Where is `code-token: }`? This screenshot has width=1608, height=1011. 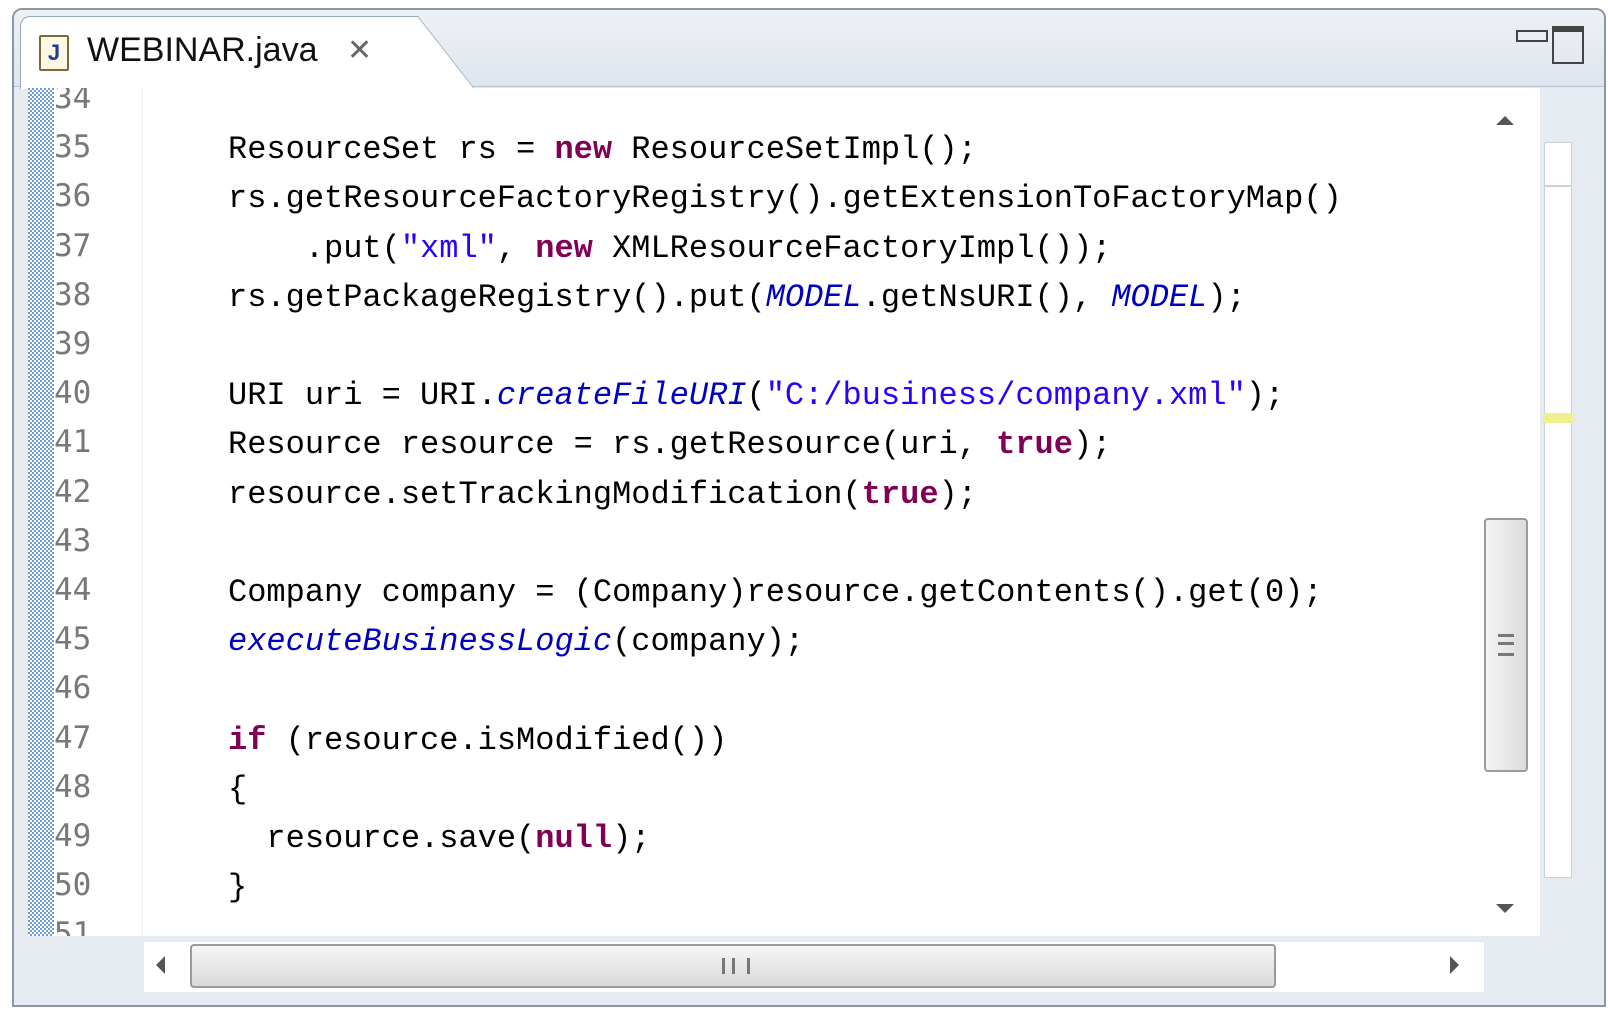 code-token: } is located at coordinates (238, 888).